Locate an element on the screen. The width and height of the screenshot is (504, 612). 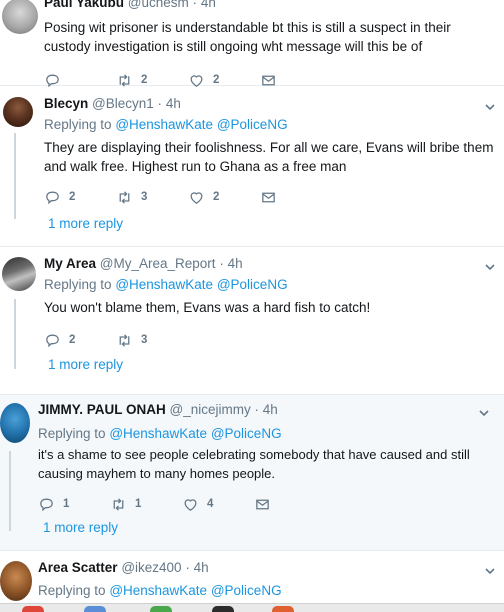
reply-count: 2 is located at coordinates (72, 340).